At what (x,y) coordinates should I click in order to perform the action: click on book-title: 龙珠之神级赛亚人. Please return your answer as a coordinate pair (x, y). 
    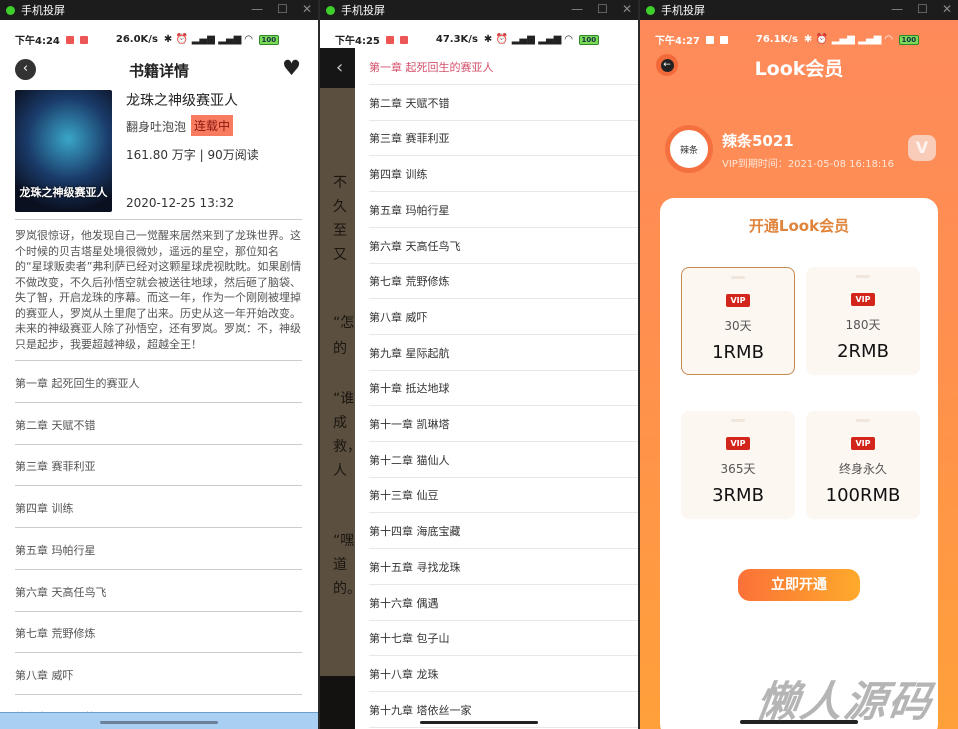
    Looking at the image, I should click on (182, 101).